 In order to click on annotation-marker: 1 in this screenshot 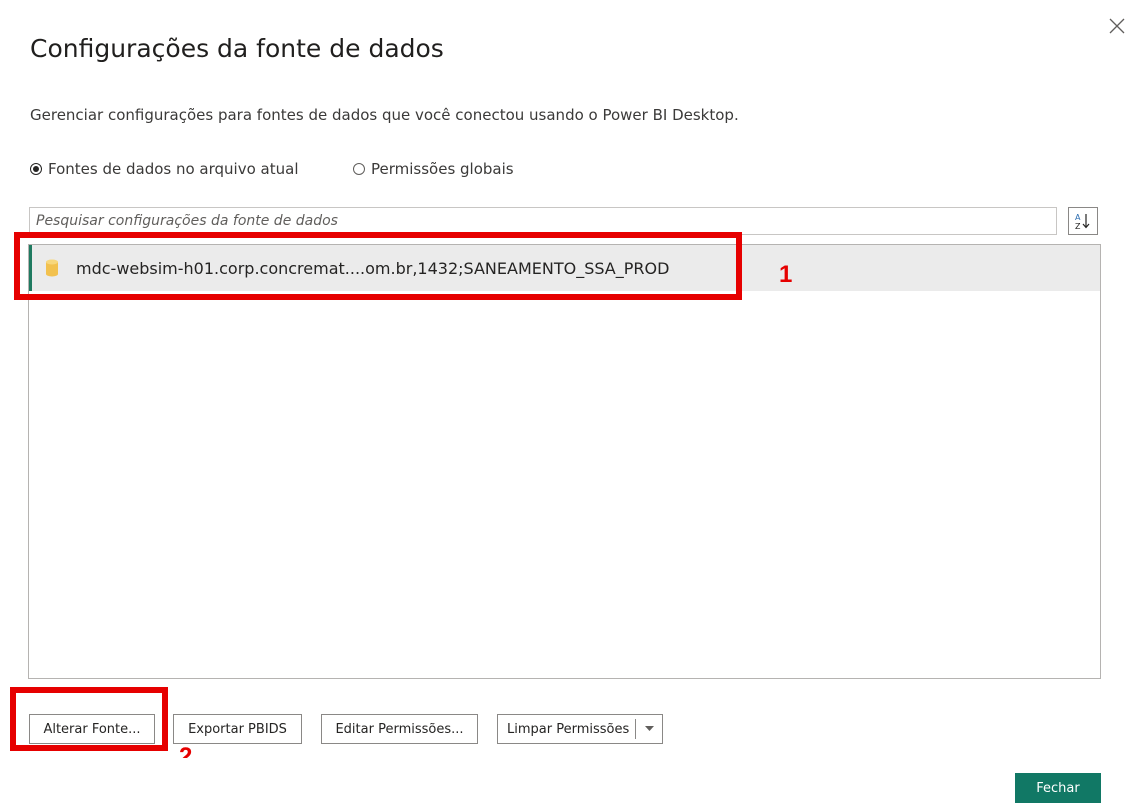, I will do `click(786, 274)`.